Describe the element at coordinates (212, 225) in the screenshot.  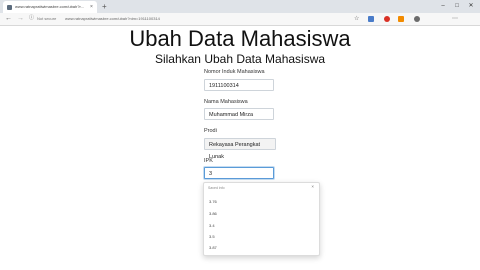
I see `autocomplete-item: 3.4` at that location.